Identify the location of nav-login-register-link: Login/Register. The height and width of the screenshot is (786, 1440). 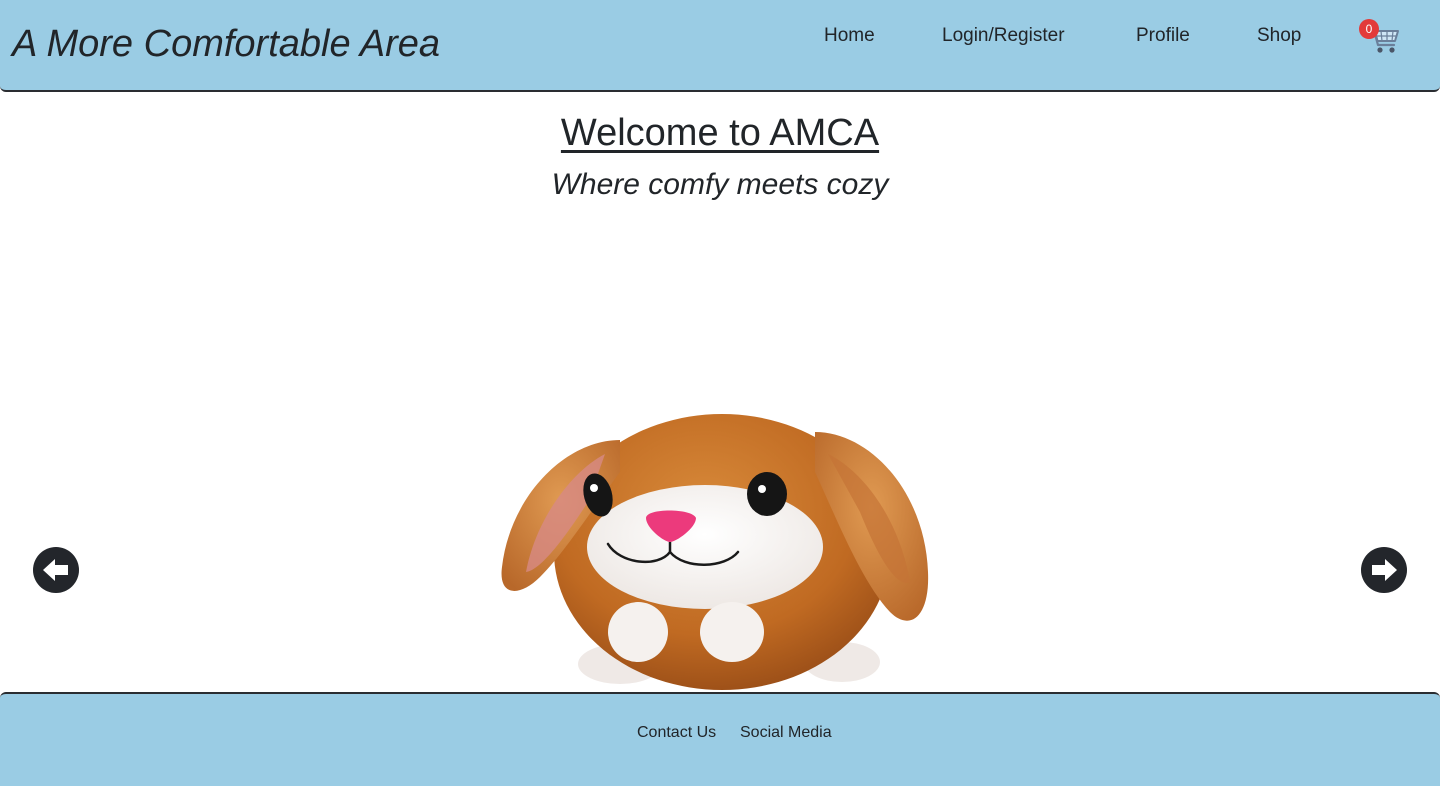
(1003, 36).